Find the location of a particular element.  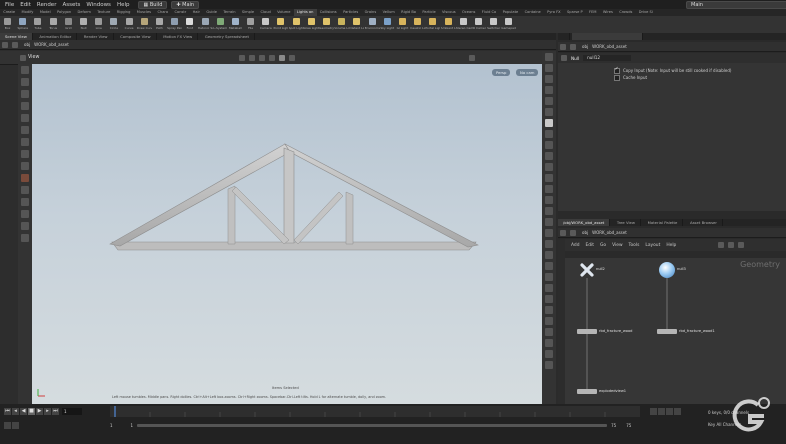

gear-icon is located at coordinates (564, 58).